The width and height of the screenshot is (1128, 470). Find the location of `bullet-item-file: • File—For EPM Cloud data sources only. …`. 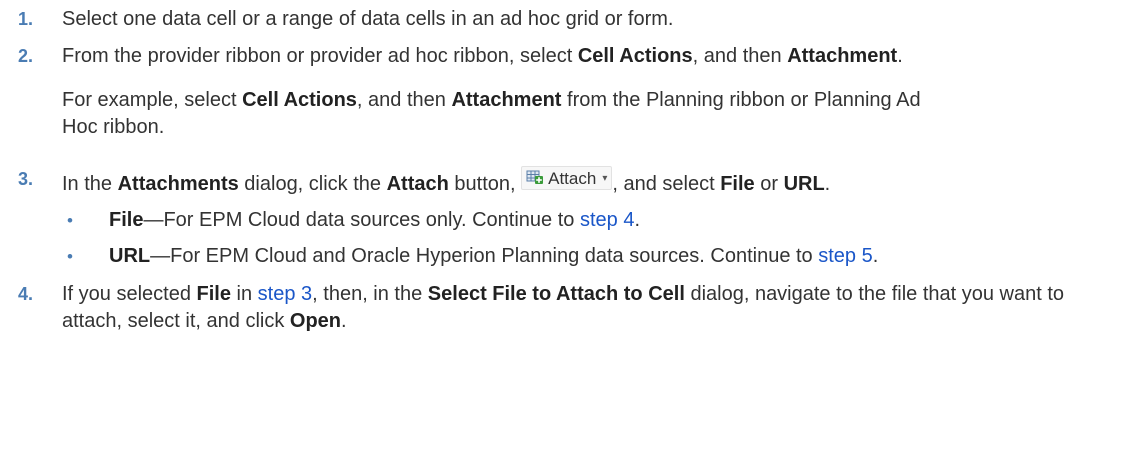

bullet-item-file: • File—For EPM Cloud data sources only. … is located at coordinates (595, 220).